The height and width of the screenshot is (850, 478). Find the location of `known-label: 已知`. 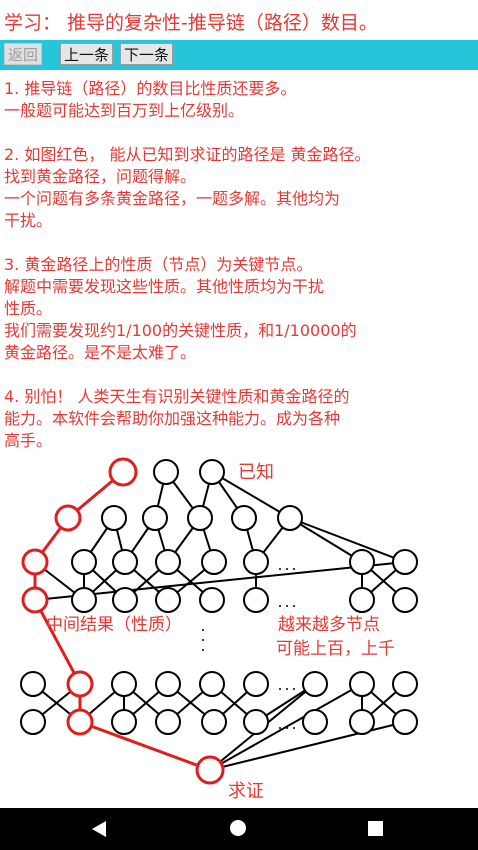

known-label: 已知 is located at coordinates (256, 472).